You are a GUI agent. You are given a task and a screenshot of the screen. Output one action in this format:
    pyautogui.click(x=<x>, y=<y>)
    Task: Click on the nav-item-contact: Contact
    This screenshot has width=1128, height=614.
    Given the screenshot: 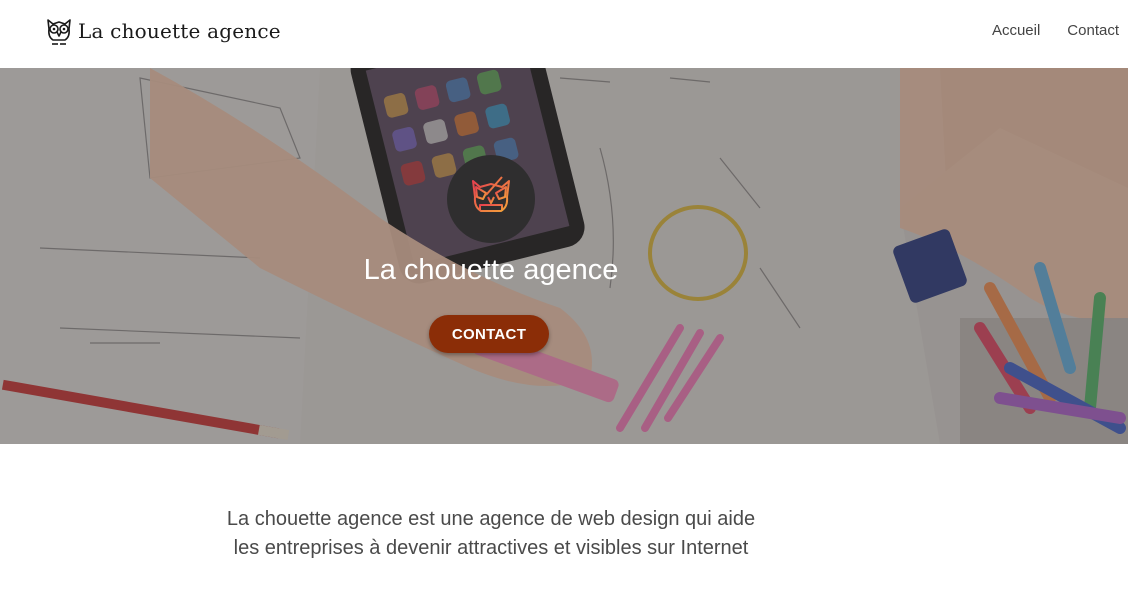 What is the action you would take?
    pyautogui.click(x=1093, y=30)
    